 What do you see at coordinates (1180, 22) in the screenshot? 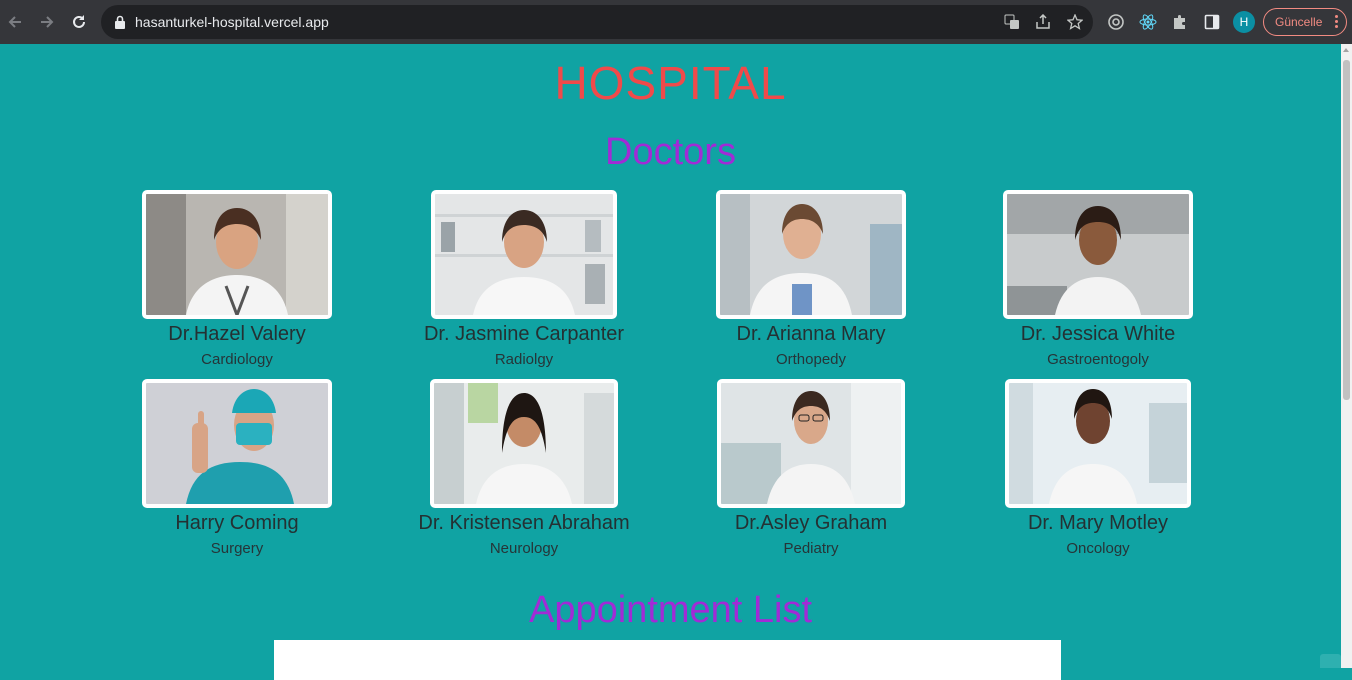
I see `puzzle-icon` at bounding box center [1180, 22].